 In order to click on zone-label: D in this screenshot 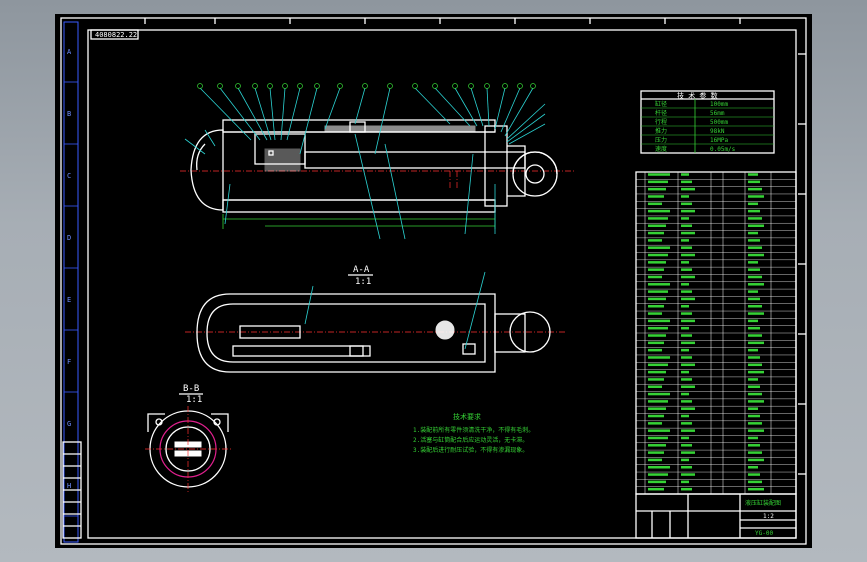, I will do `click(69, 238)`.